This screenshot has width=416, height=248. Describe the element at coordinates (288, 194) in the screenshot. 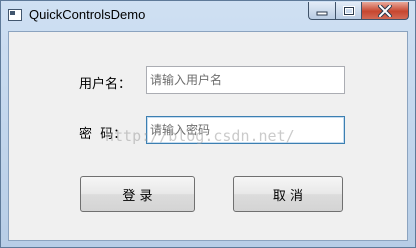

I see `cancel-button: 取 消` at that location.